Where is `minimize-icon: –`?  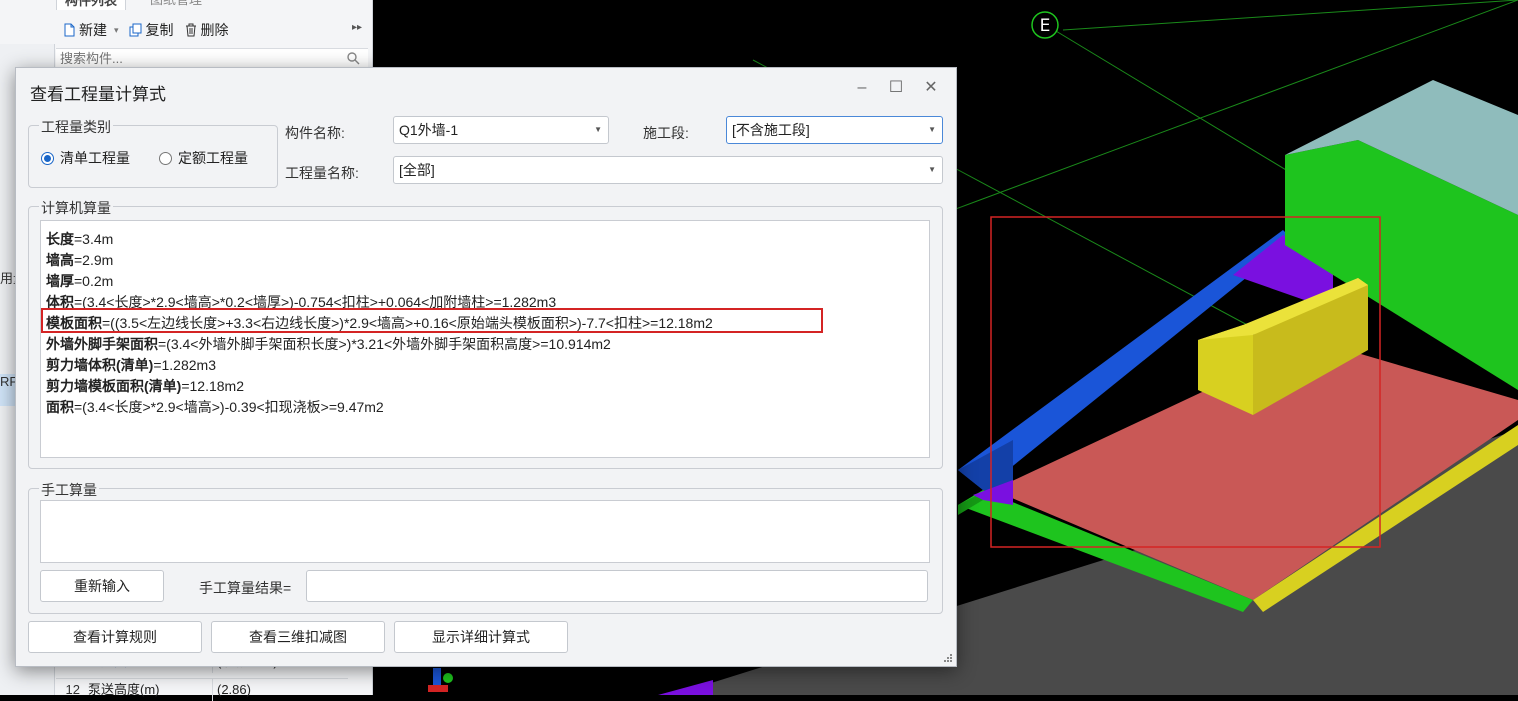 minimize-icon: – is located at coordinates (862, 88).